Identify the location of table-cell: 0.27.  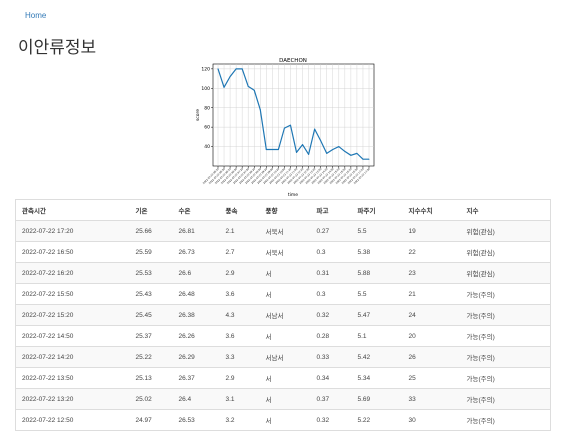
(331, 231).